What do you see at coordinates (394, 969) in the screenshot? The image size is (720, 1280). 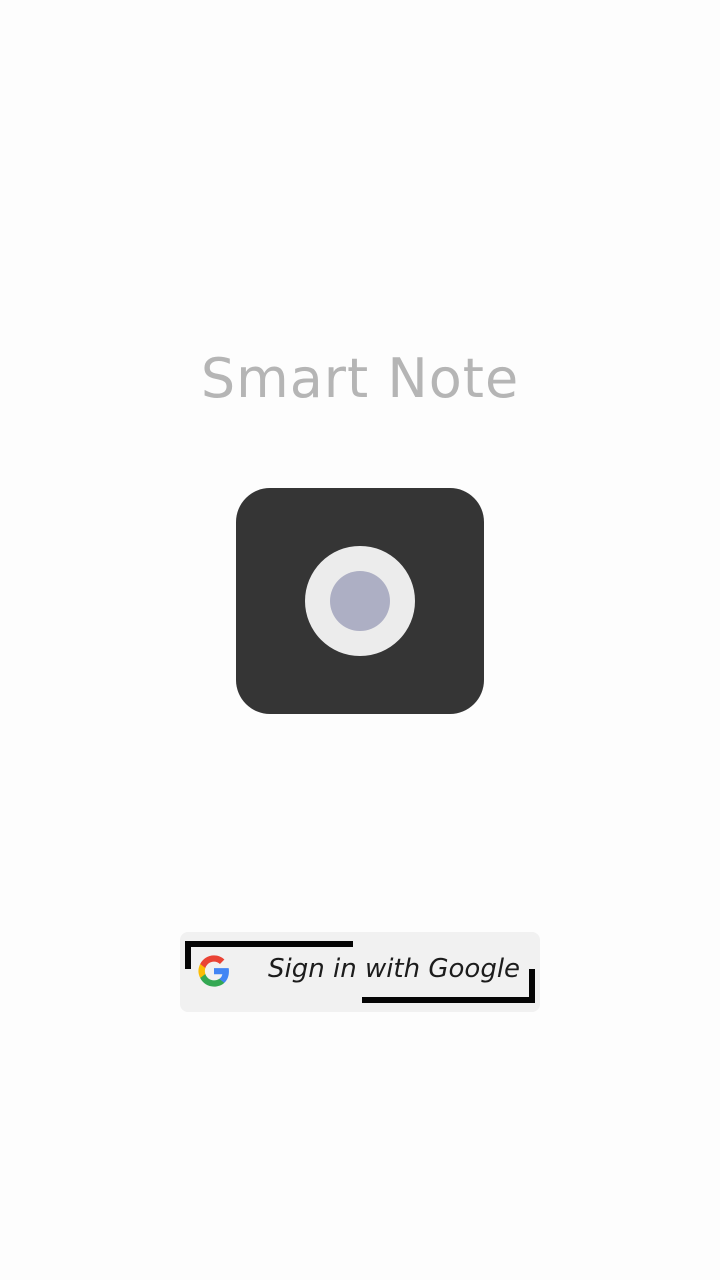 I see `sign-in-label: Sign in with Google` at bounding box center [394, 969].